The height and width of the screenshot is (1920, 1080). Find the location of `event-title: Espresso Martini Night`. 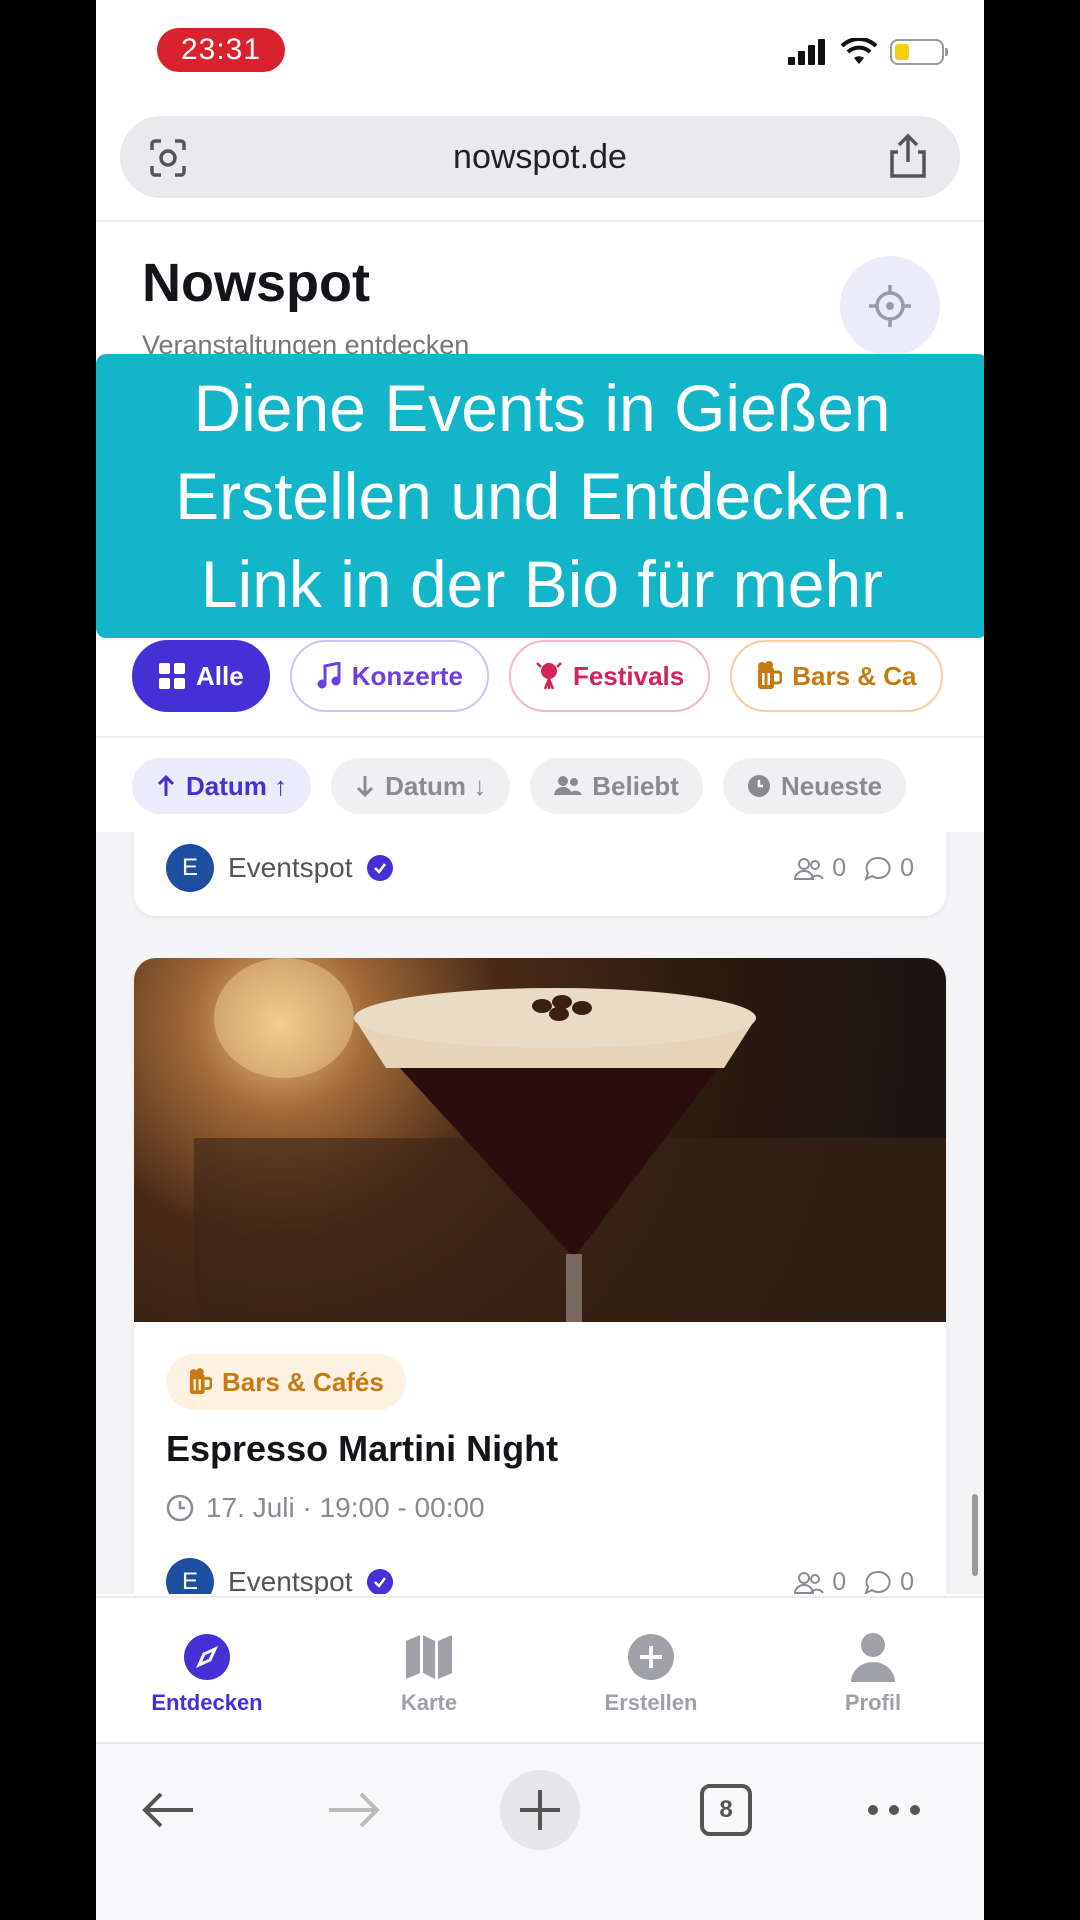

event-title: Espresso Martini Night is located at coordinates (362, 1449).